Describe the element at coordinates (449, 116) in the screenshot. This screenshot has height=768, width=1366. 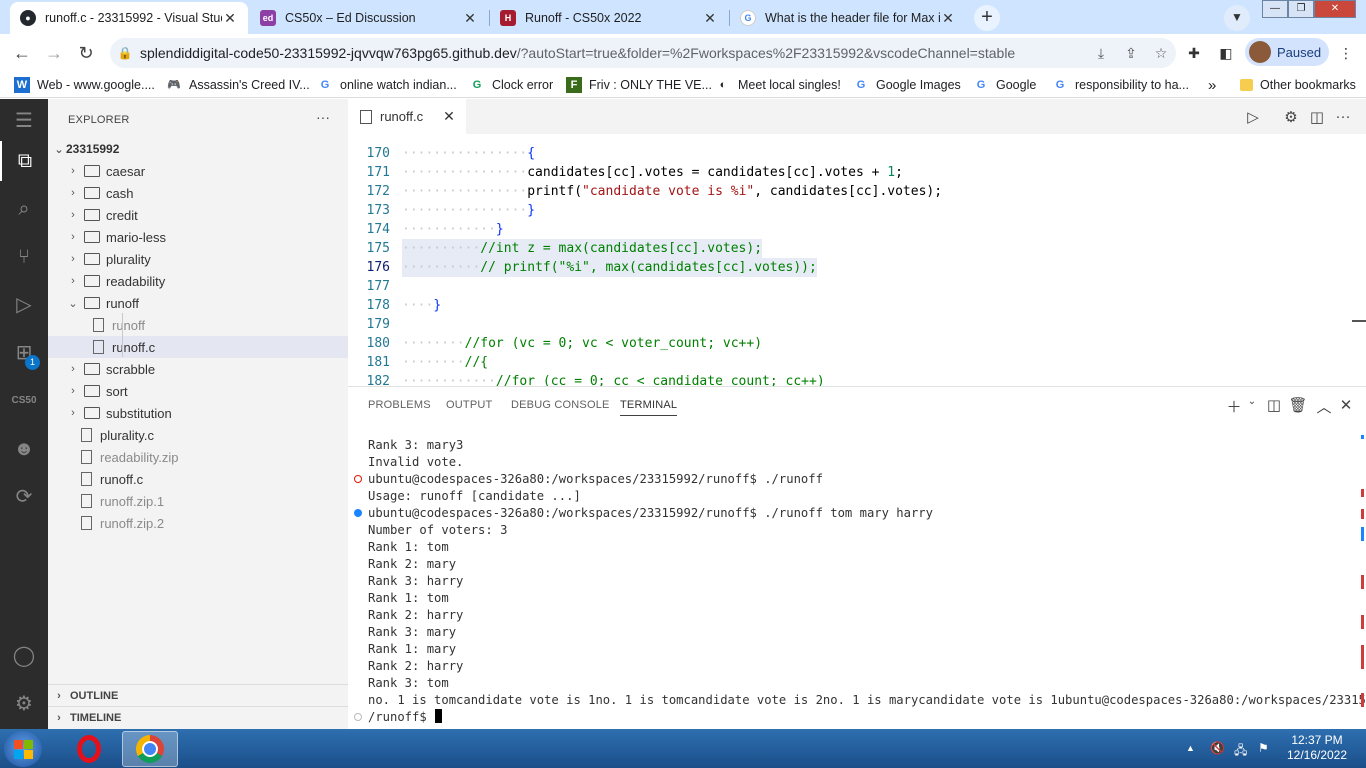
I see `close-icon: ✕` at that location.